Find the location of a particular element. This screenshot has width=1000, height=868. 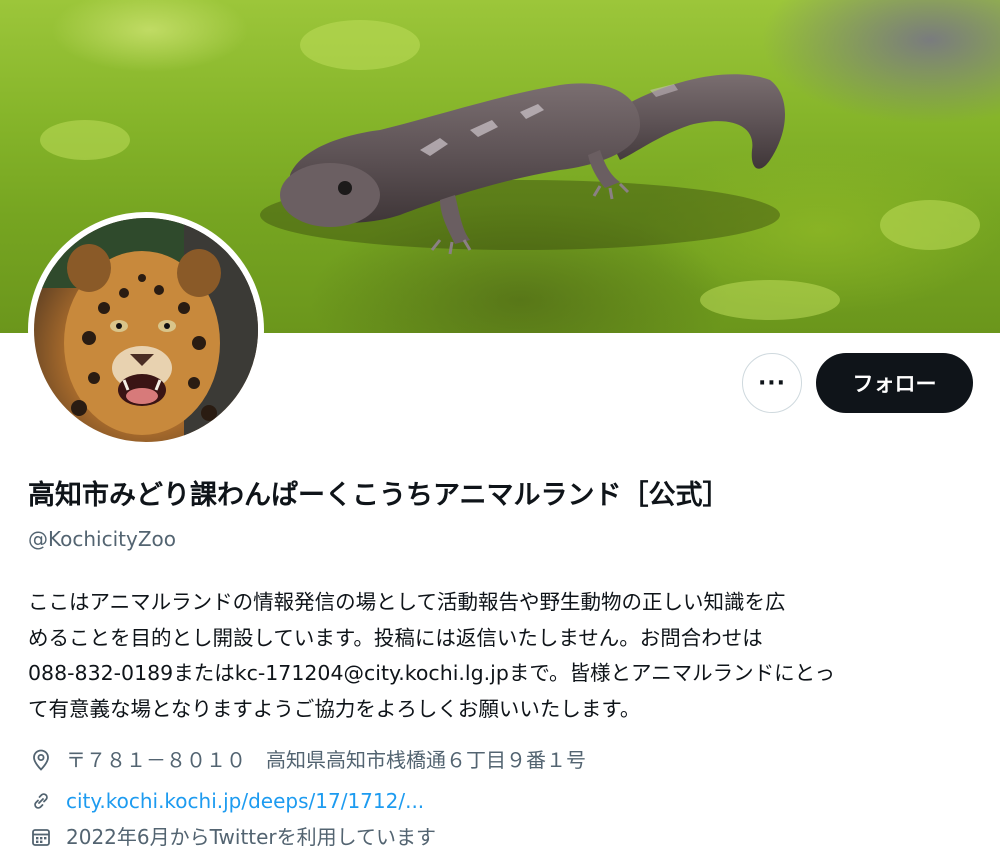

follow-button-label: フォロー is located at coordinates (894, 384).